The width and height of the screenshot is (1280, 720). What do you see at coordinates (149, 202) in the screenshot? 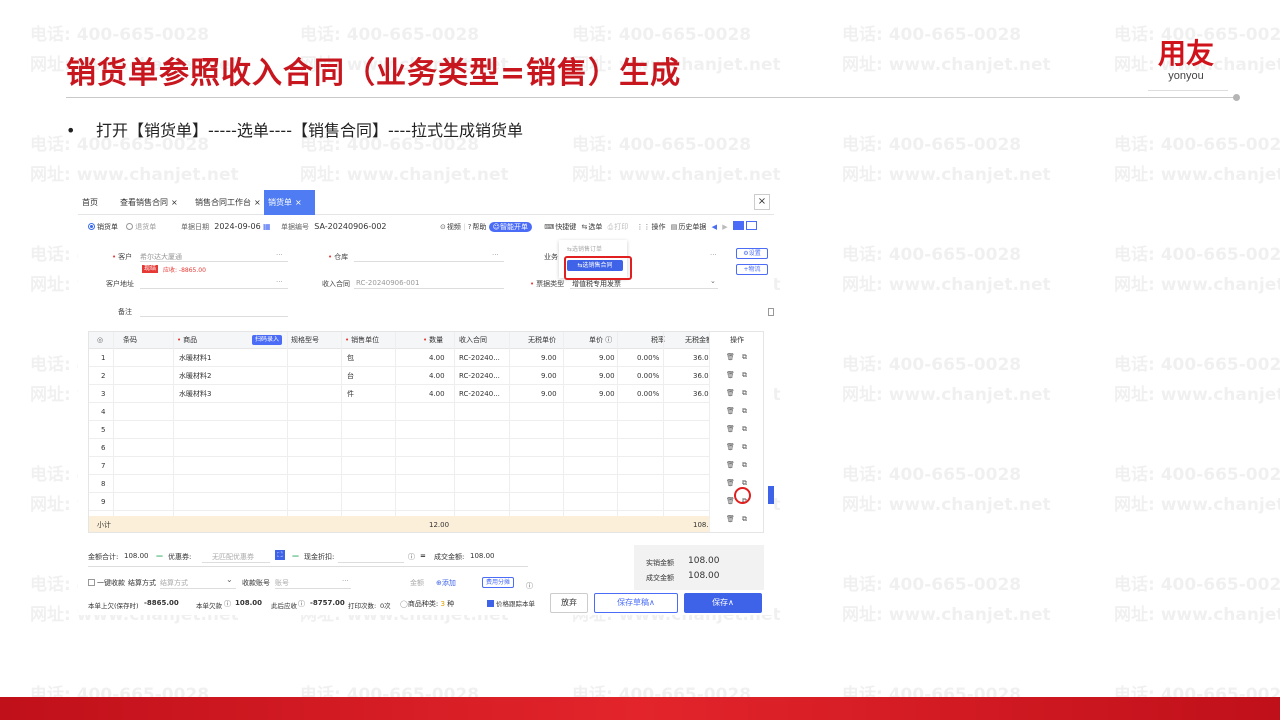
I see `tab-view-contract: 查看销售合同 ×` at bounding box center [149, 202].